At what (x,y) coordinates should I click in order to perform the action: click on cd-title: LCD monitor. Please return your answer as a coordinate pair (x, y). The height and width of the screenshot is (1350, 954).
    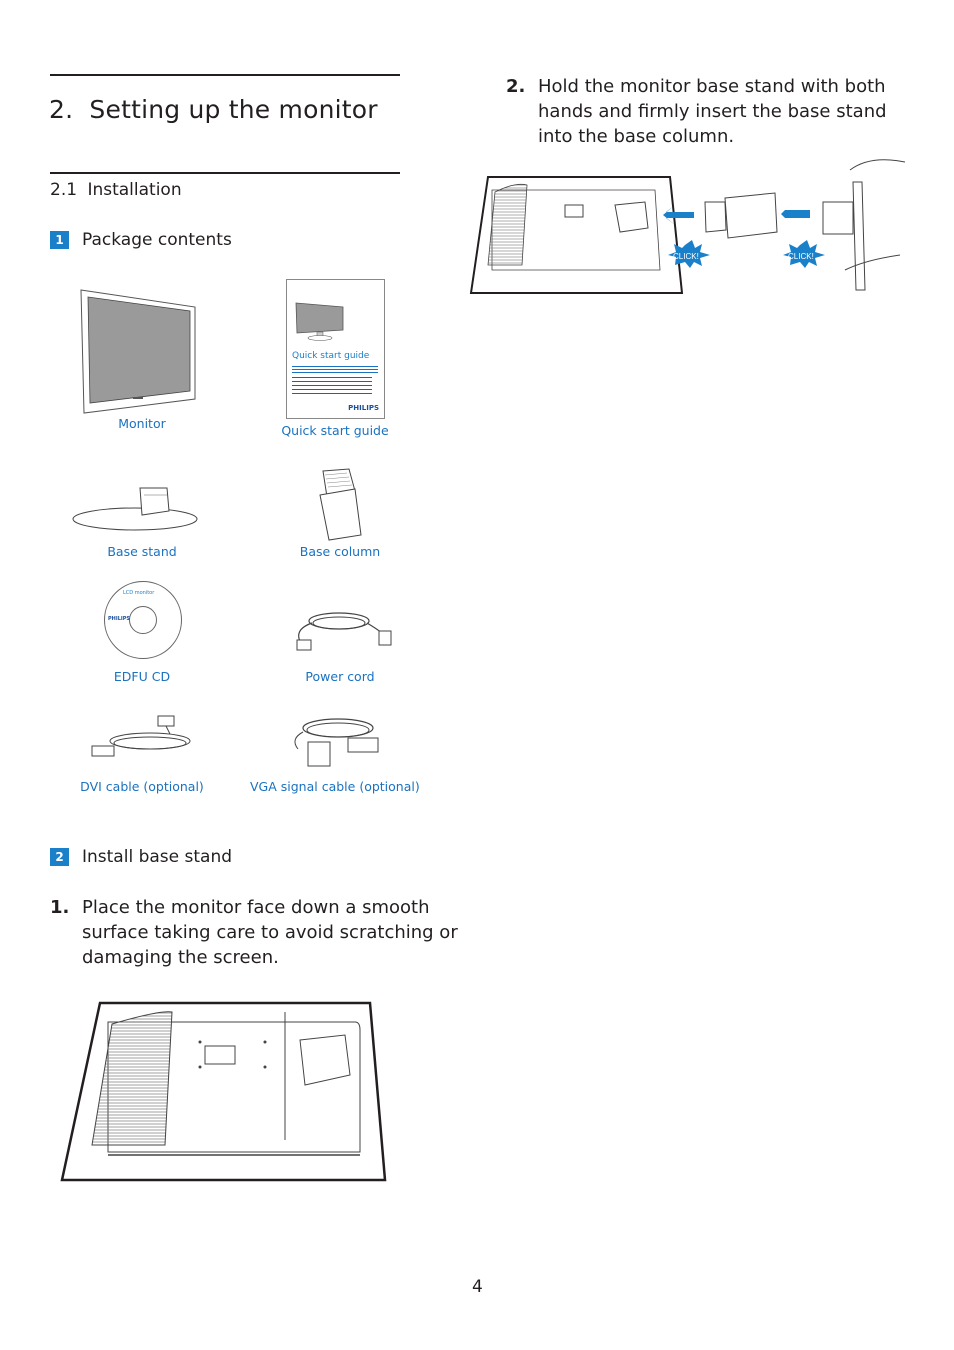
    Looking at the image, I should click on (139, 593).